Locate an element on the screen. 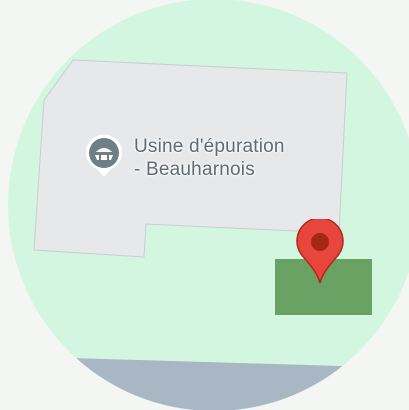 The width and height of the screenshot is (409, 410). water-treatment-plant-icon is located at coordinates (104, 157).